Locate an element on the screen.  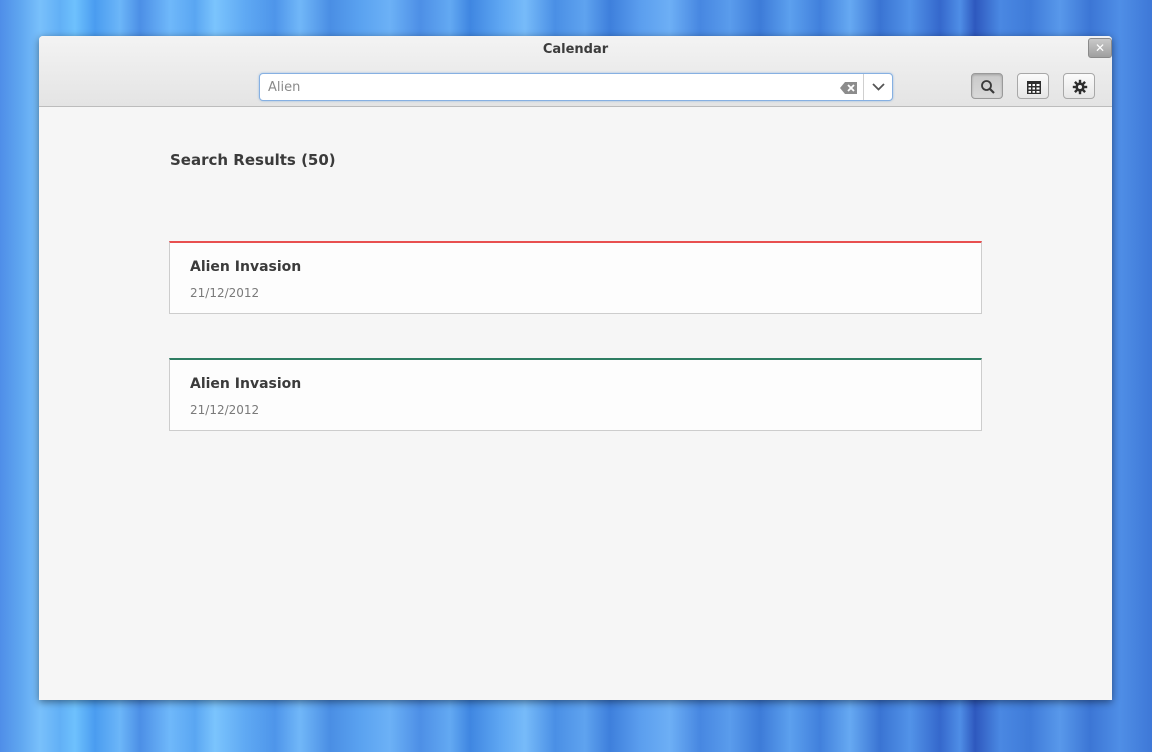
search-entry is located at coordinates (576, 87).